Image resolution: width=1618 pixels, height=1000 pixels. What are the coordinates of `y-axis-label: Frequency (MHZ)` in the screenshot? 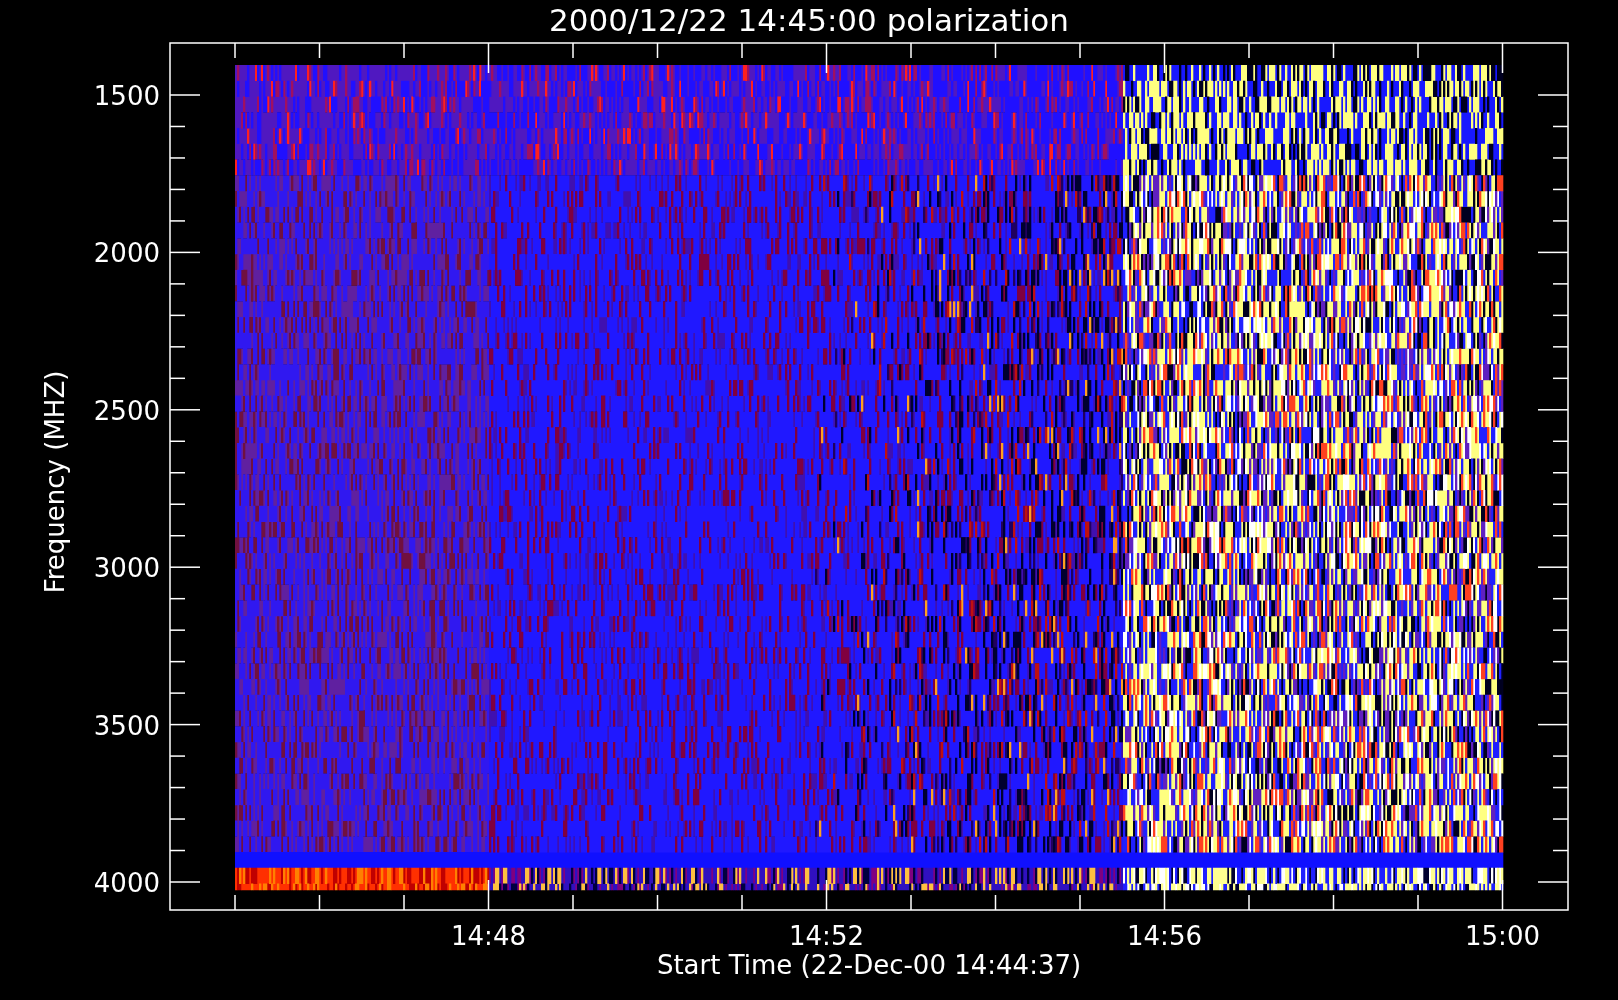 It's located at (55, 482).